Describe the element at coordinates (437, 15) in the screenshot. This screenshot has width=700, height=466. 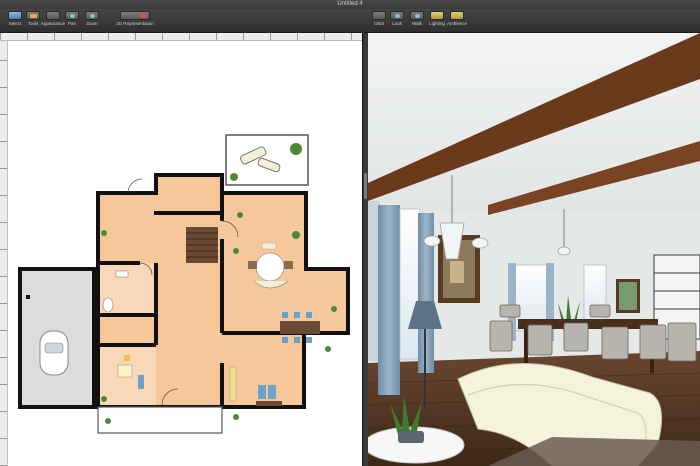
I see `bulb-icon` at that location.